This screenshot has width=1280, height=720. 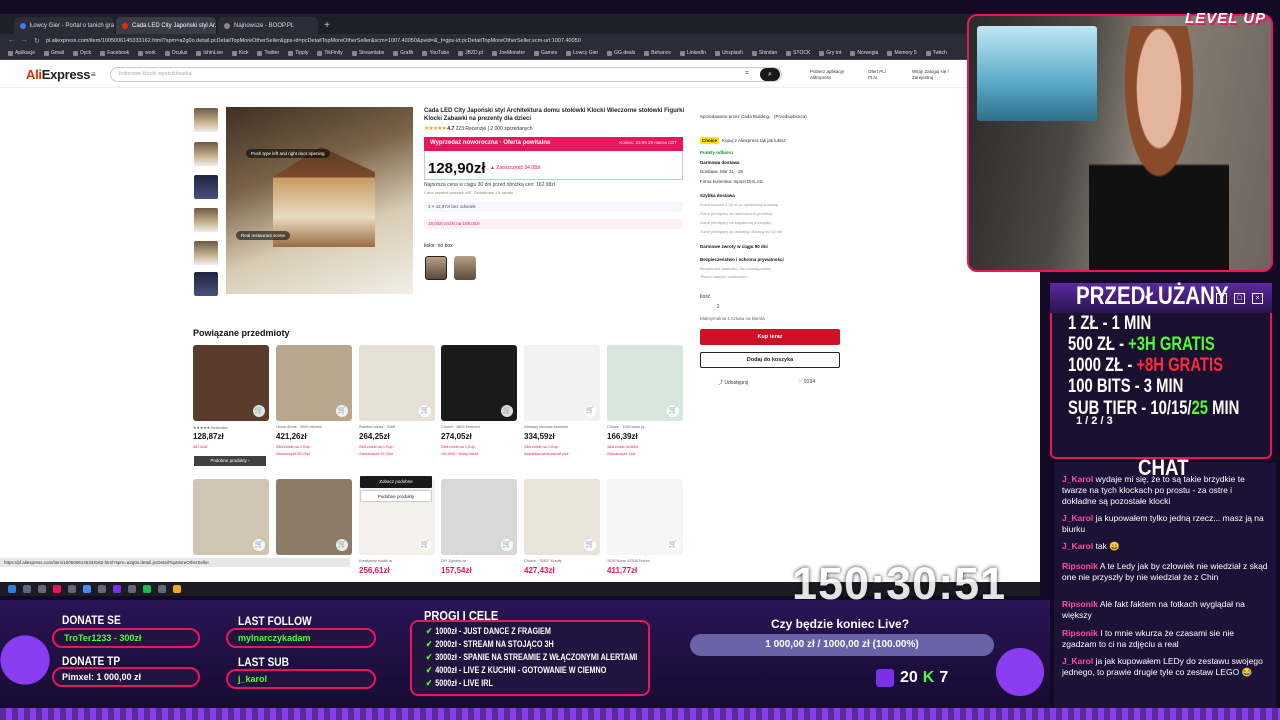 What do you see at coordinates (716, 152) in the screenshot?
I see `pickup-points: Punkty odbioru` at bounding box center [716, 152].